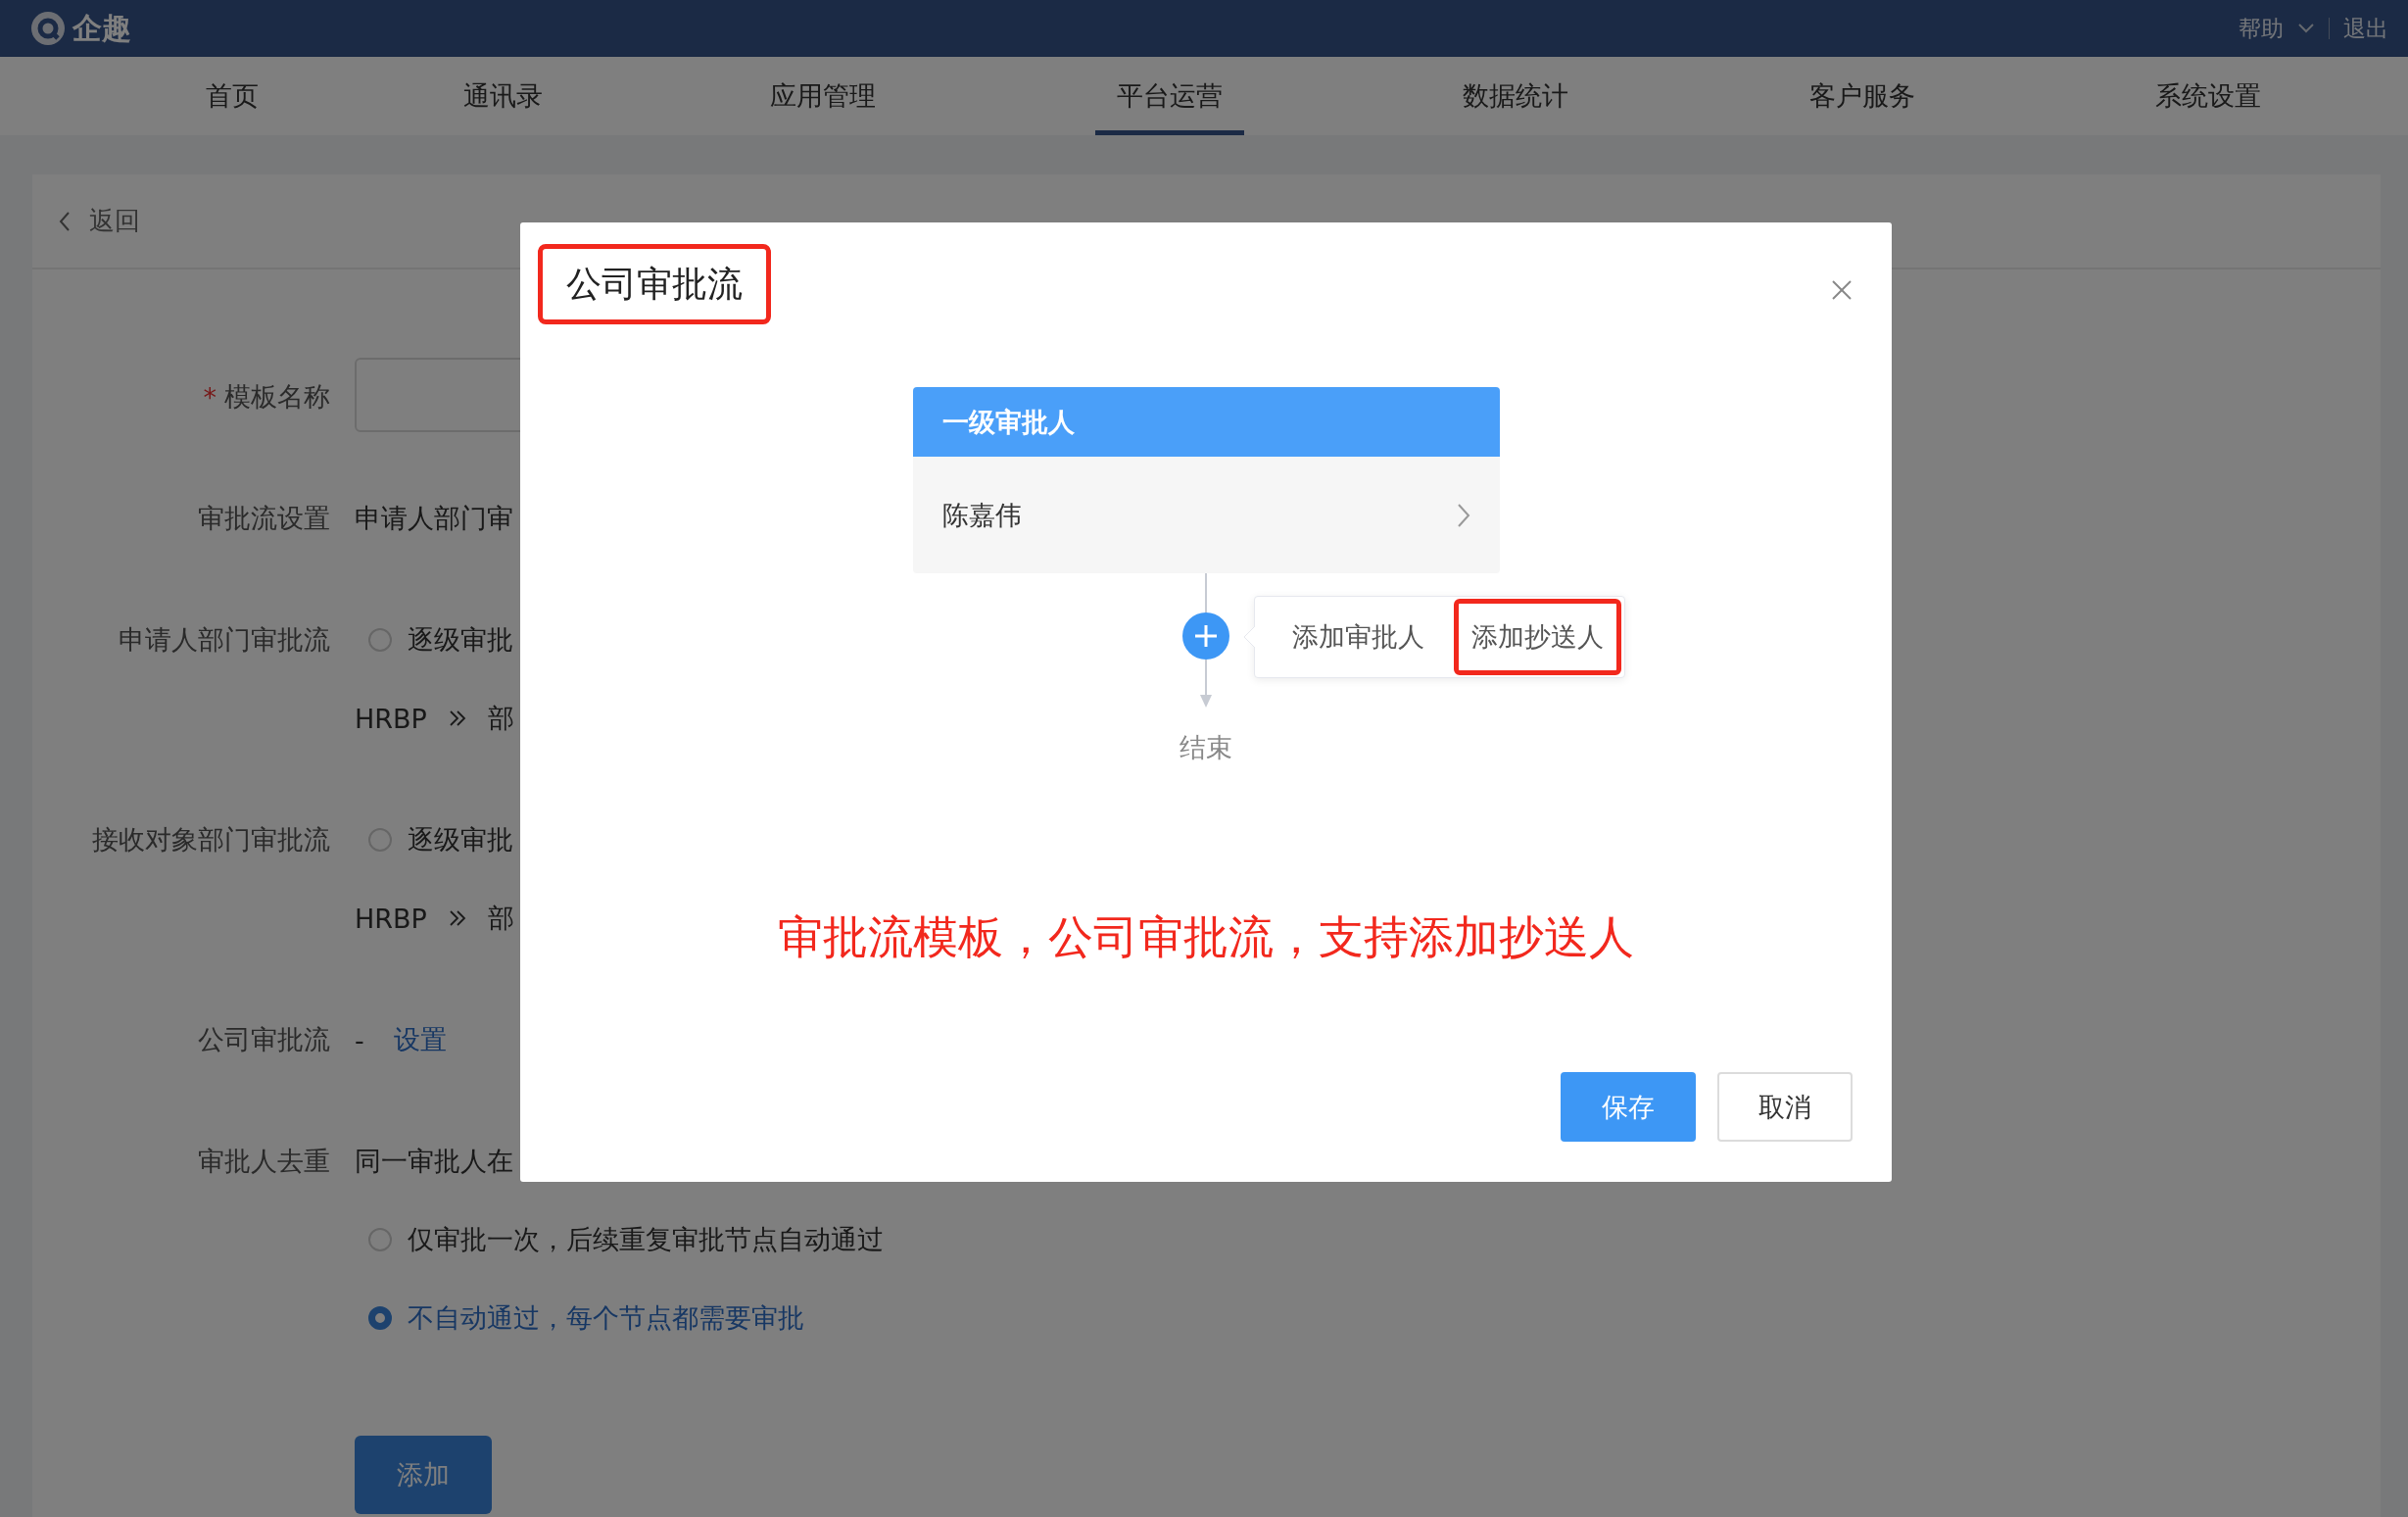  I want to click on add-button: 添加, so click(423, 1475).